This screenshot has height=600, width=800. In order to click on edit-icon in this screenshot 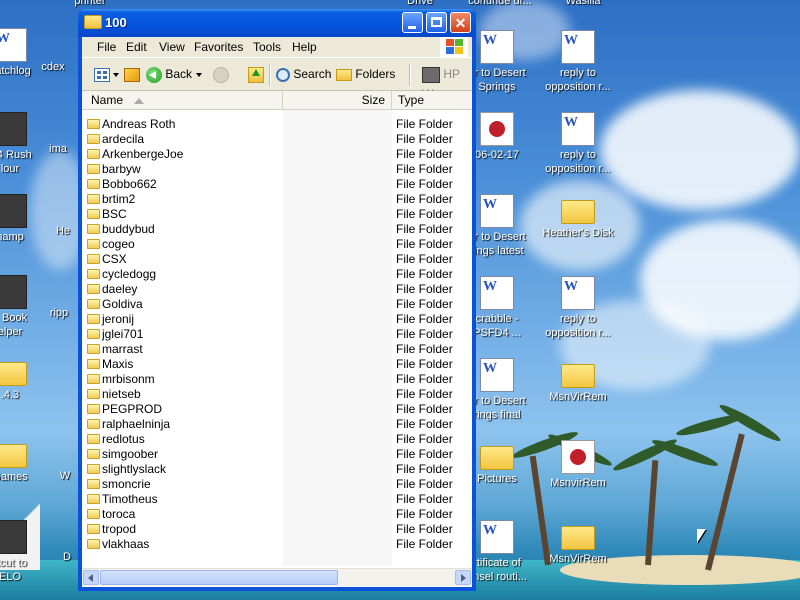, I will do `click(132, 74)`.